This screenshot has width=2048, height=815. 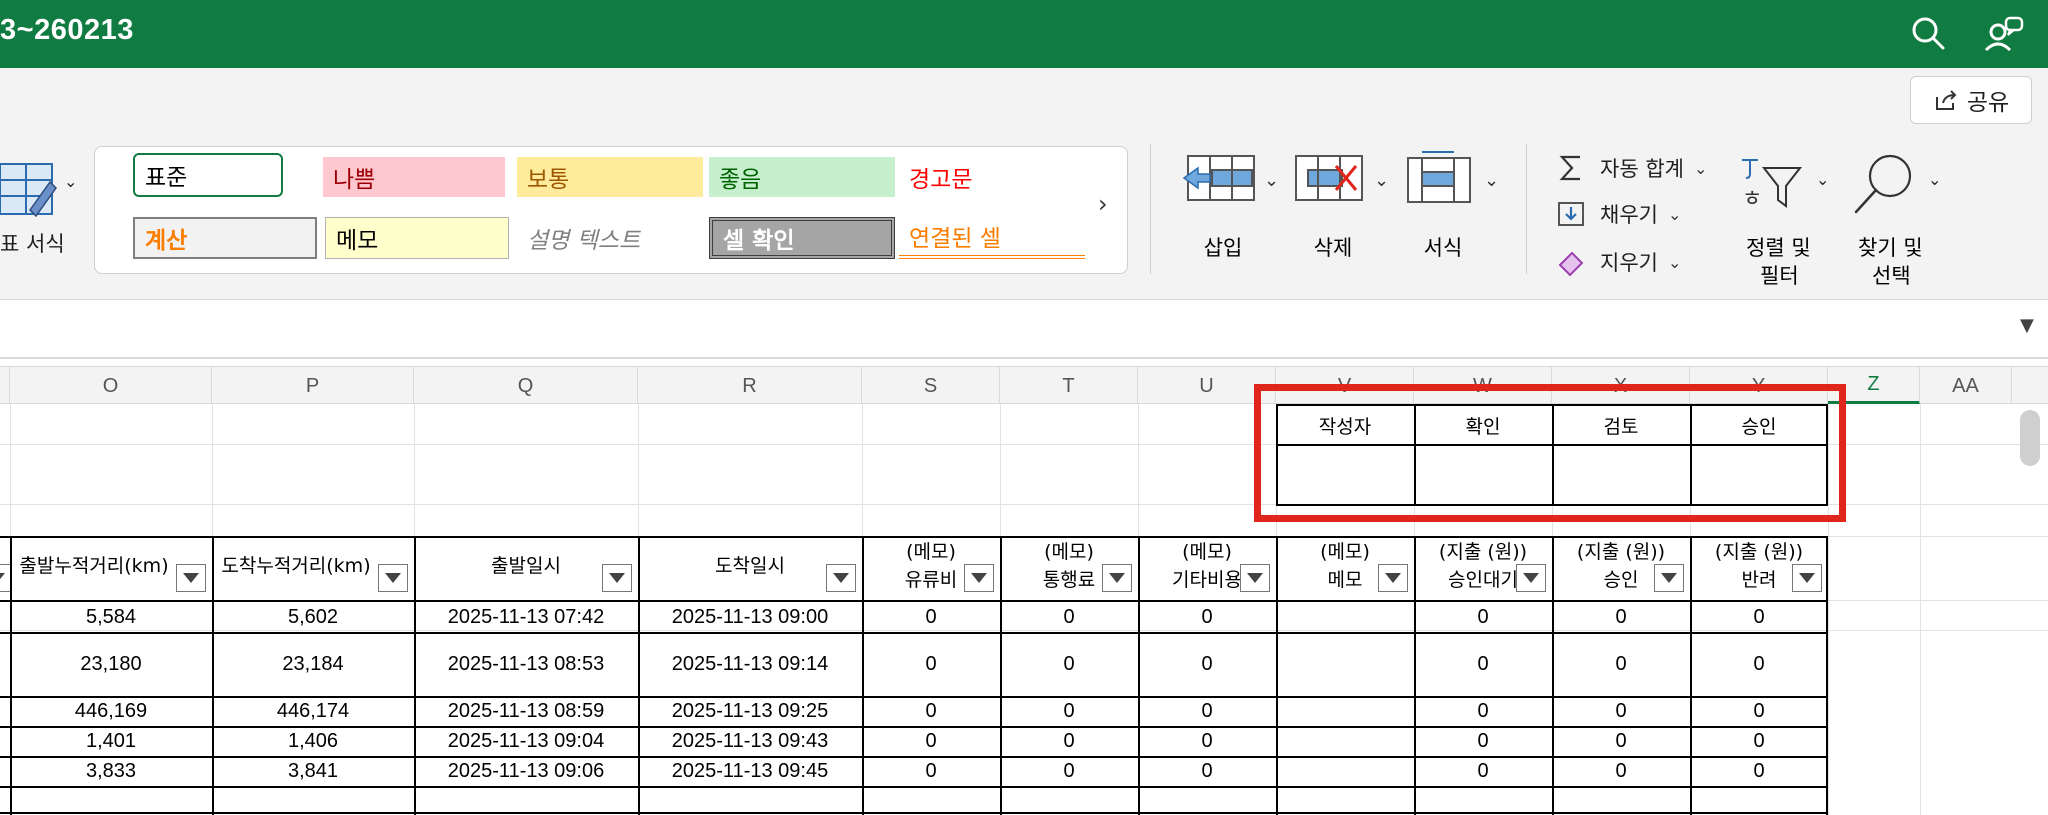 What do you see at coordinates (1341, 225) in the screenshot?
I see `delete-button: ⌄ 삭제` at bounding box center [1341, 225].